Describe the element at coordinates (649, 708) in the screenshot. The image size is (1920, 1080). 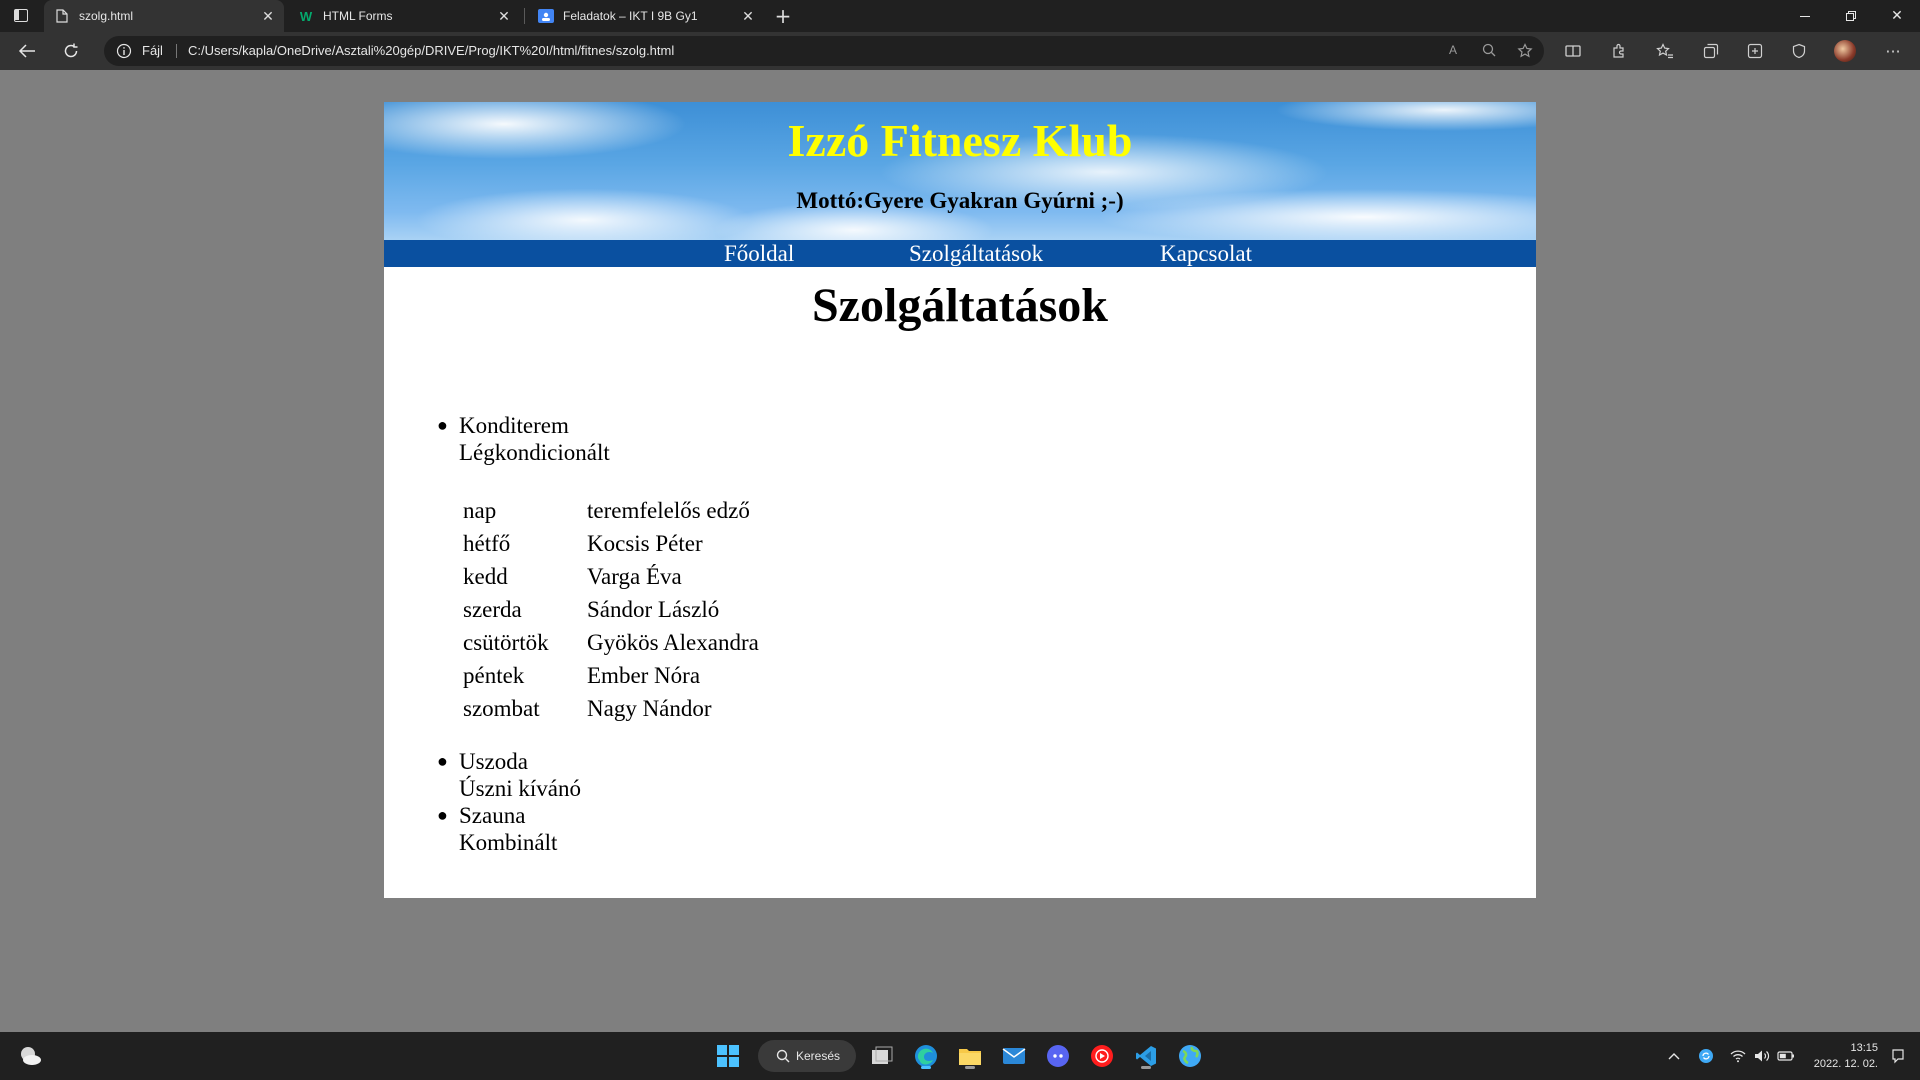
I see `trainer-cell: Nagy Nándor` at that location.